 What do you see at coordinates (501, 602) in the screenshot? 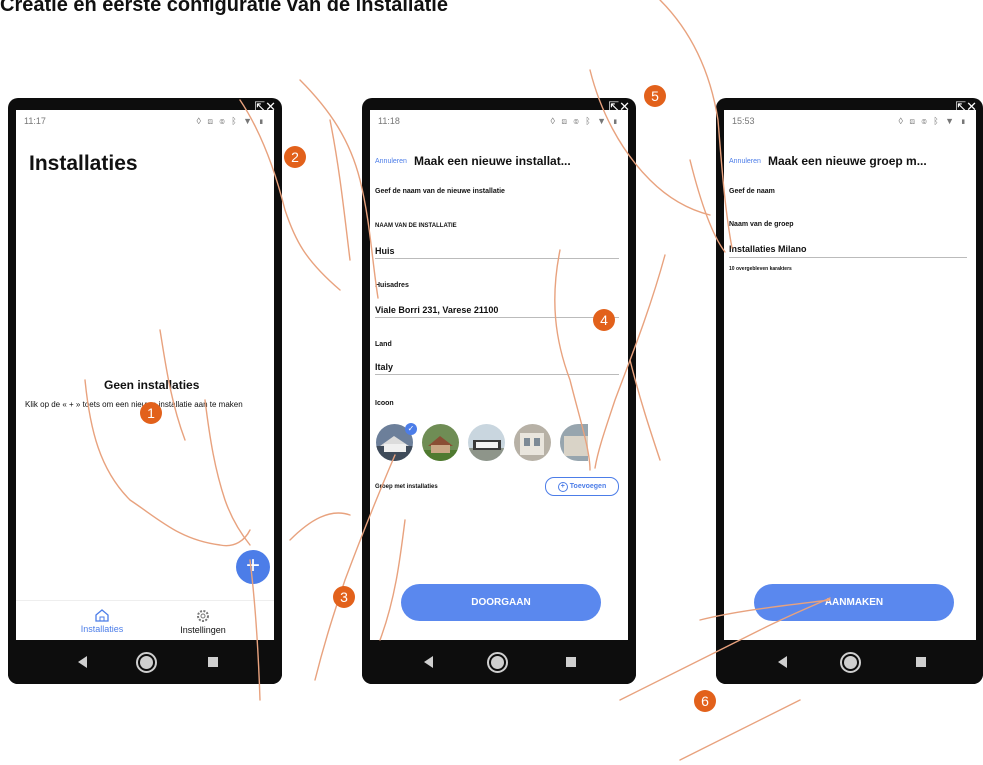
I see `continue-button: DOORGAAN` at bounding box center [501, 602].